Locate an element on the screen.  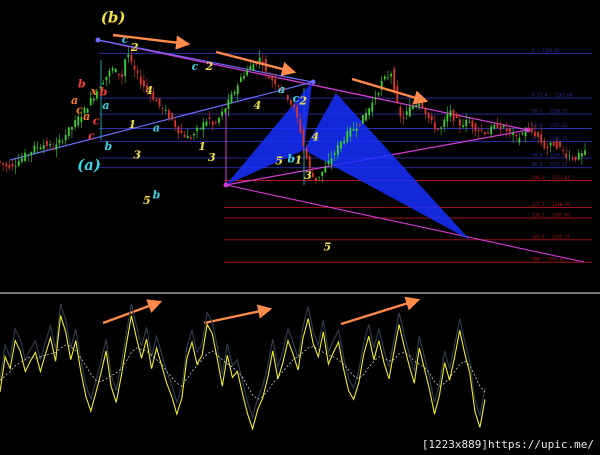
wave-label: b is located at coordinates (104, 92).